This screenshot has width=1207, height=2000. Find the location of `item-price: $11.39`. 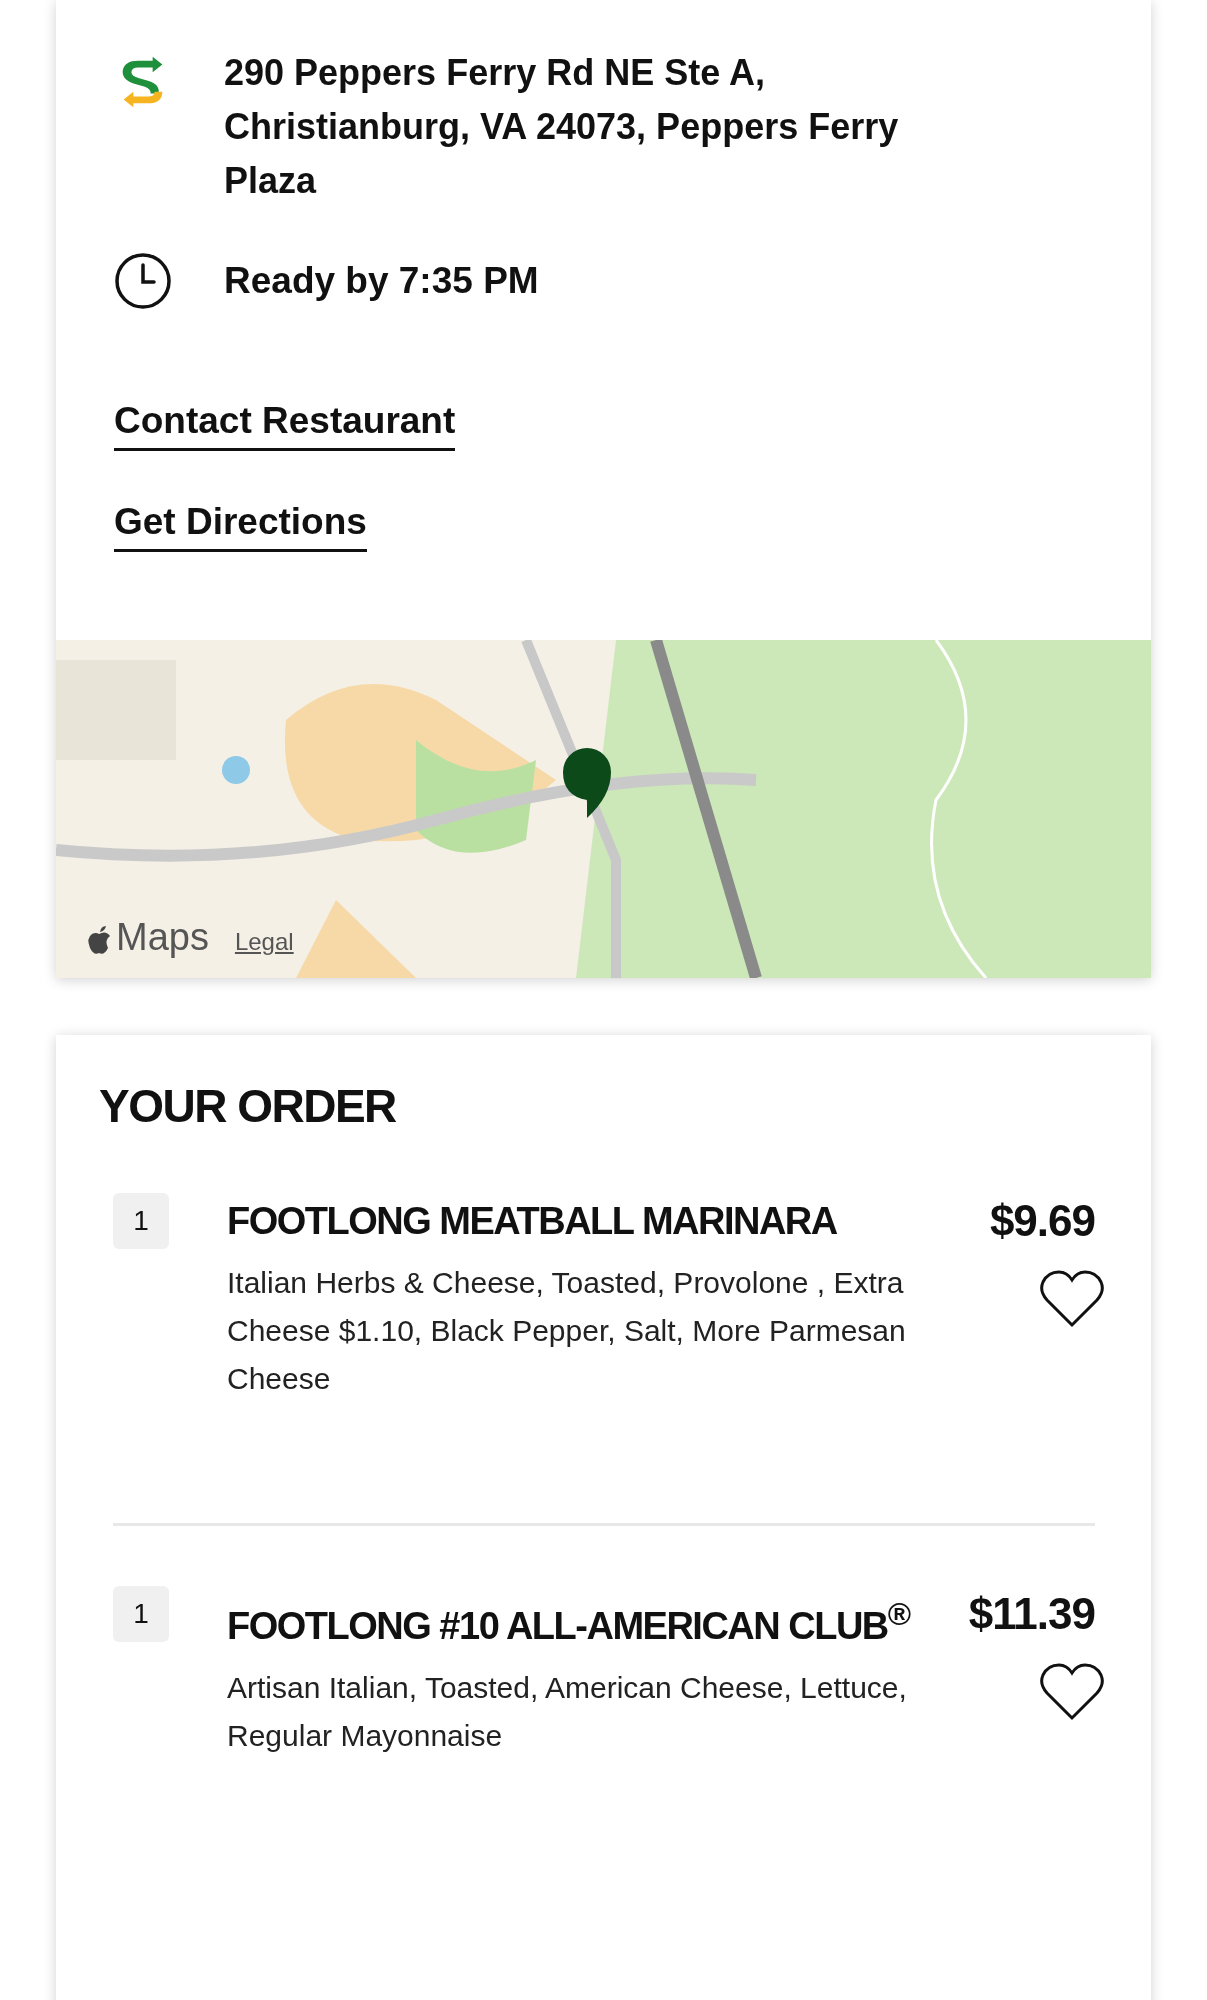

item-price: $11.39 is located at coordinates (1031, 1614).